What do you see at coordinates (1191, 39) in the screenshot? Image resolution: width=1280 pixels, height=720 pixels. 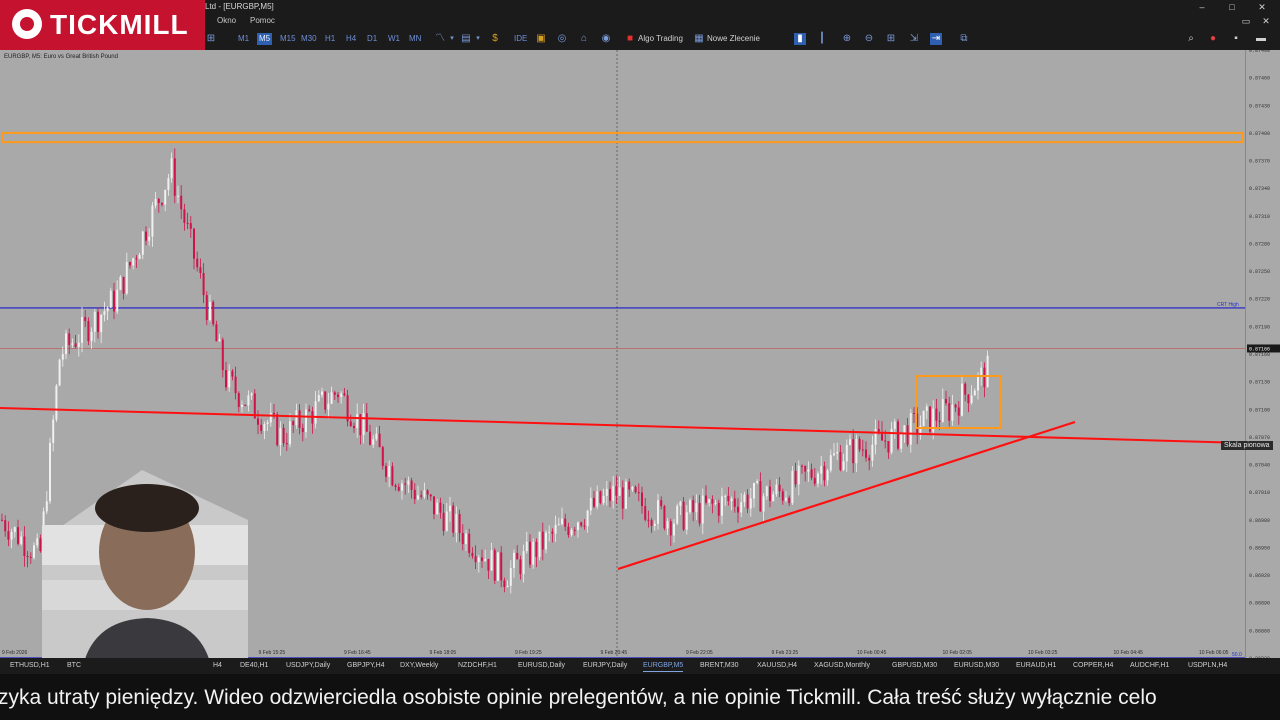 I see `search-icon: ⌕` at bounding box center [1191, 39].